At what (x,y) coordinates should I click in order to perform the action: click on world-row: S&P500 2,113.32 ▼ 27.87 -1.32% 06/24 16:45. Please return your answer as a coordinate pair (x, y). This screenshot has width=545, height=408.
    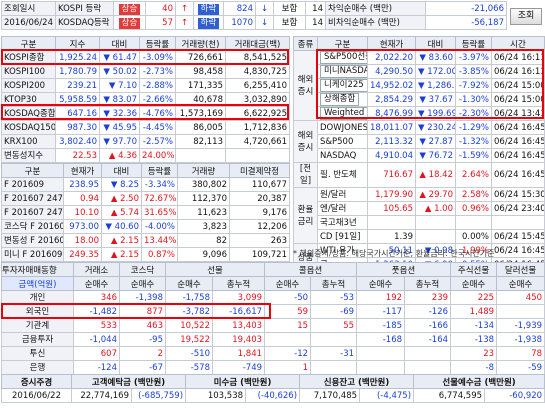
    Looking at the image, I should click on (419, 141).